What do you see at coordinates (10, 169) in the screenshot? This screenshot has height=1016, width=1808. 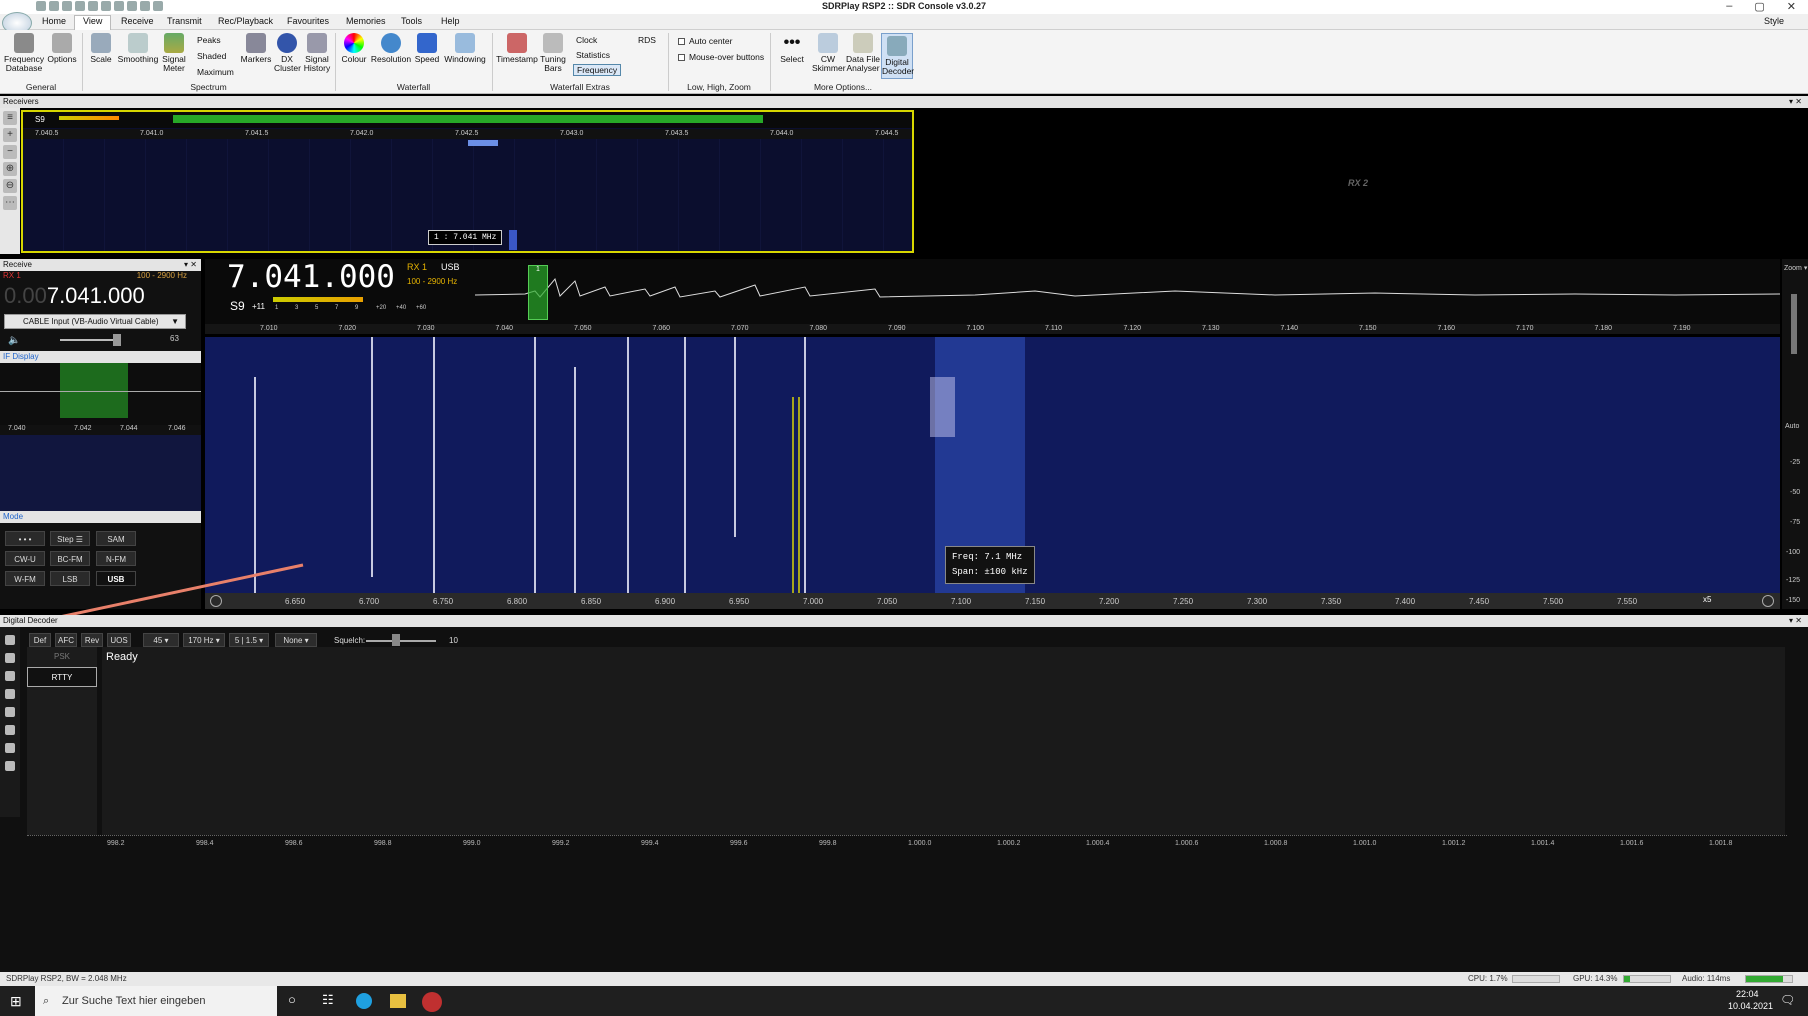 I see `zoom-in-icon: ⊕` at bounding box center [10, 169].